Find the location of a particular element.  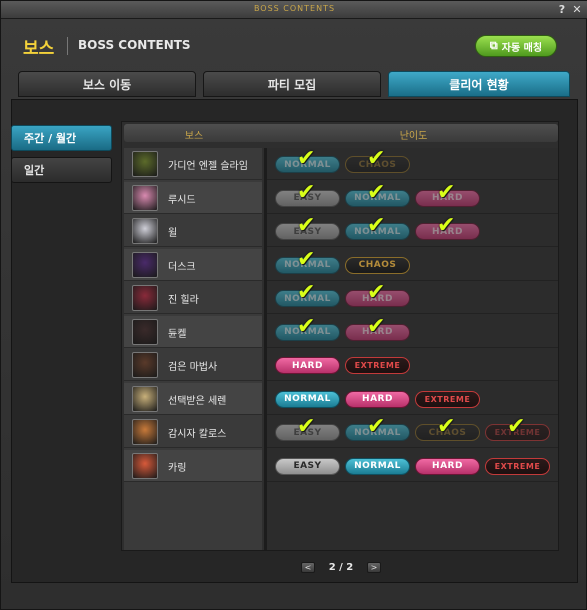

difficulty-cell: EASY ✔ NORMAL ✔ CHAOS ✔ EXTREME ✔ is located at coordinates (412, 432).